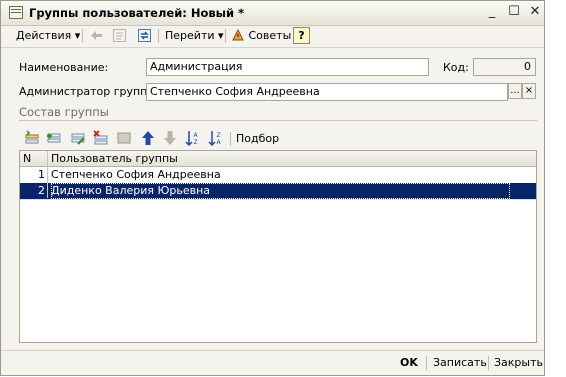  What do you see at coordinates (535, 12) in the screenshot?
I see `close-icon: ✕` at bounding box center [535, 12].